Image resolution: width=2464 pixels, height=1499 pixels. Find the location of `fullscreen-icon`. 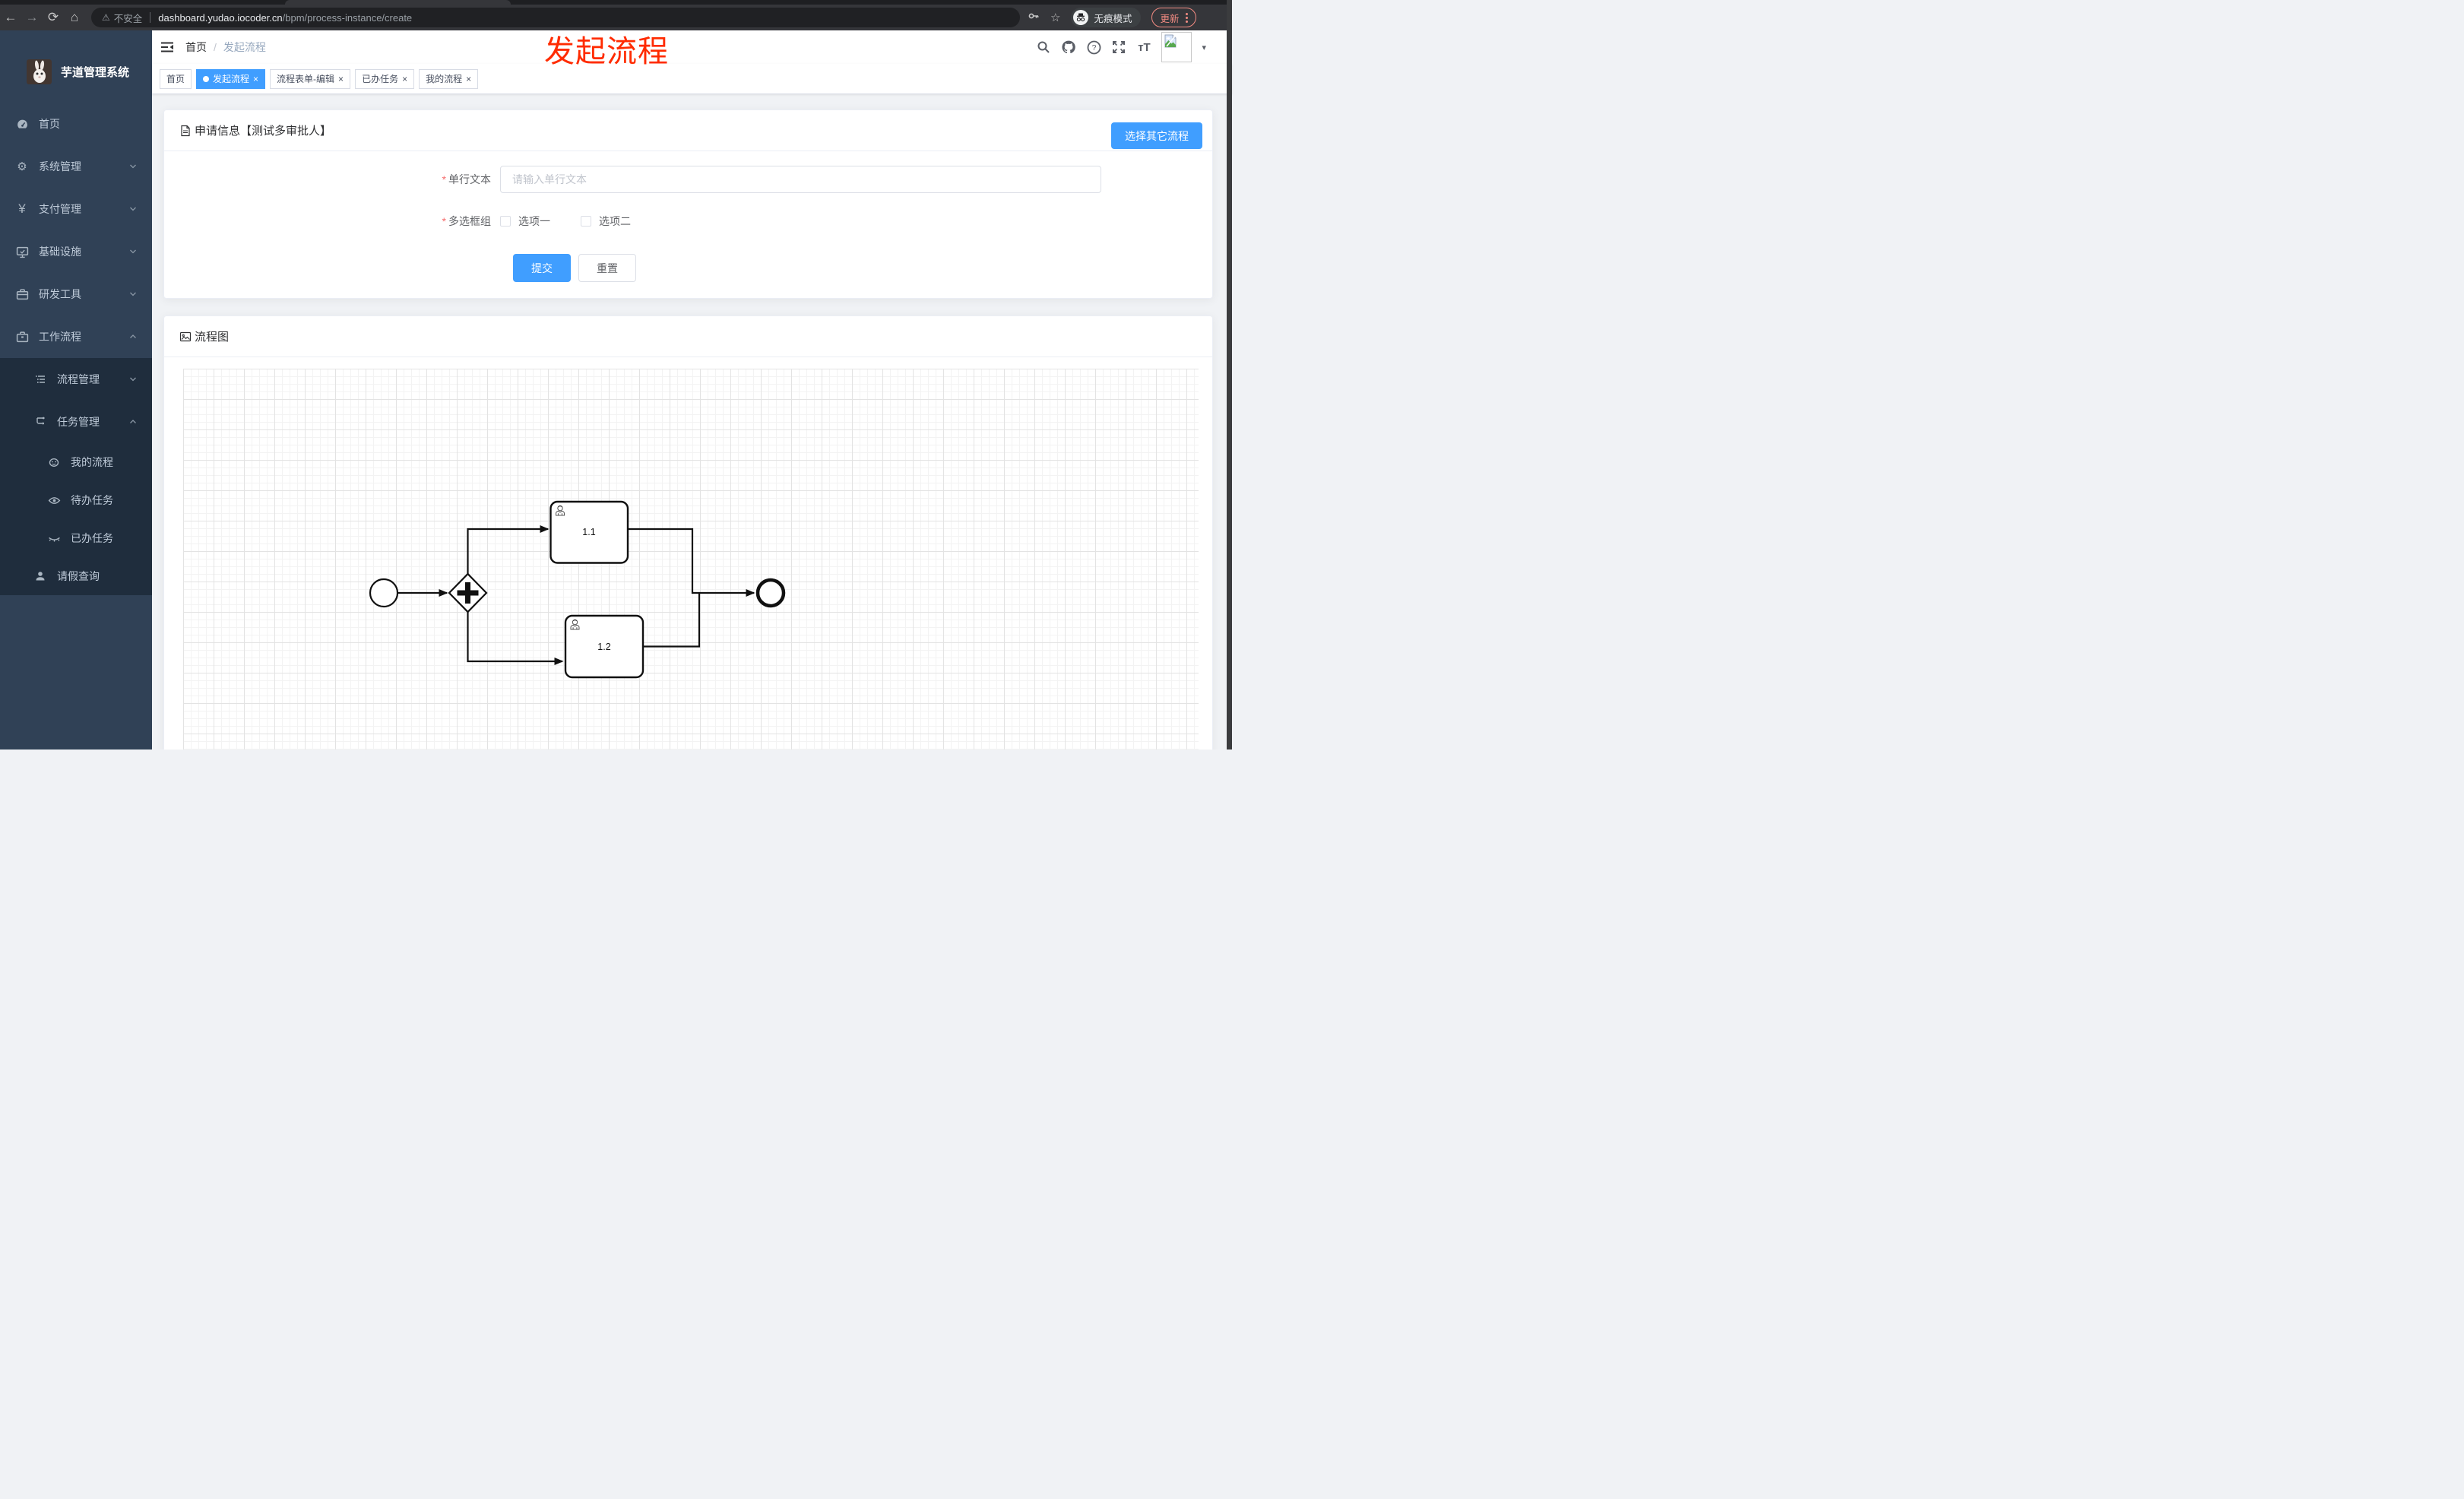

fullscreen-icon is located at coordinates (1118, 48).